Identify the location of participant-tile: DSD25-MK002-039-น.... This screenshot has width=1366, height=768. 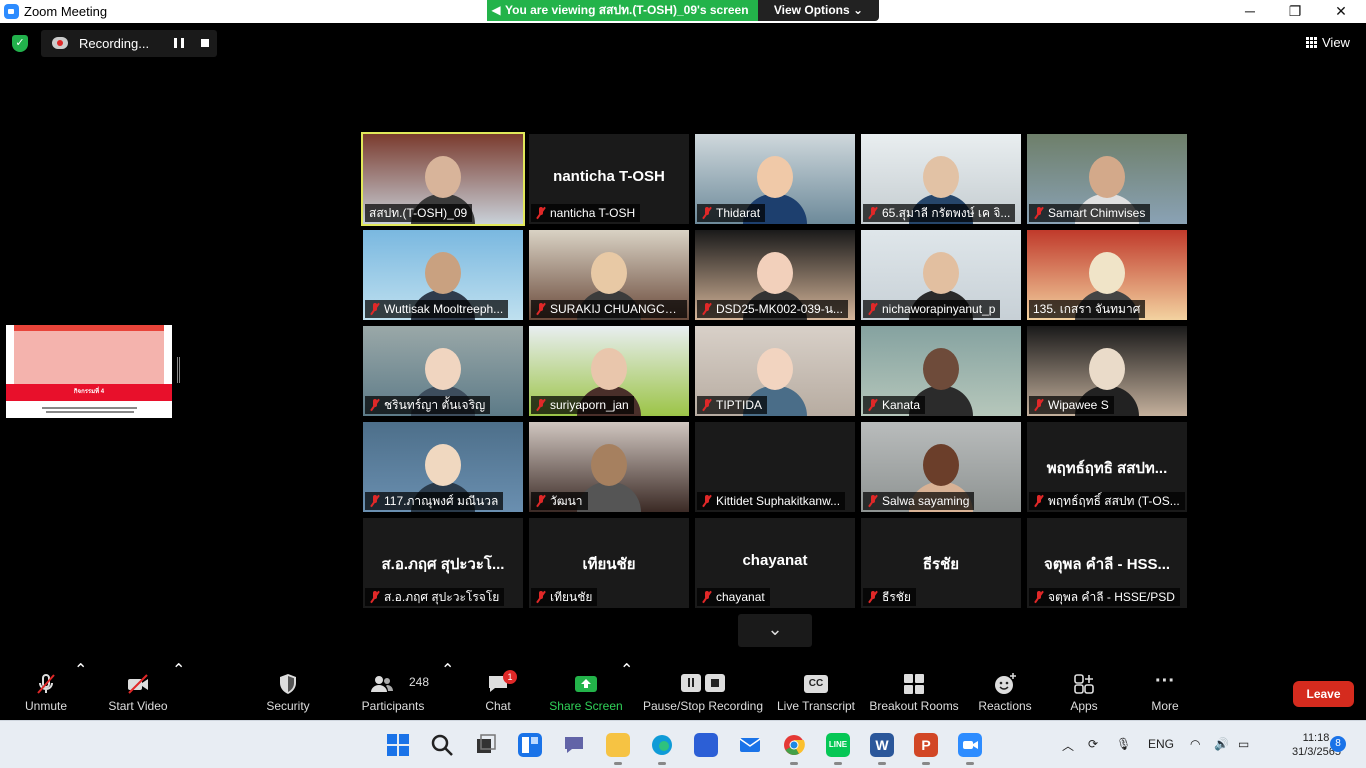
(775, 275).